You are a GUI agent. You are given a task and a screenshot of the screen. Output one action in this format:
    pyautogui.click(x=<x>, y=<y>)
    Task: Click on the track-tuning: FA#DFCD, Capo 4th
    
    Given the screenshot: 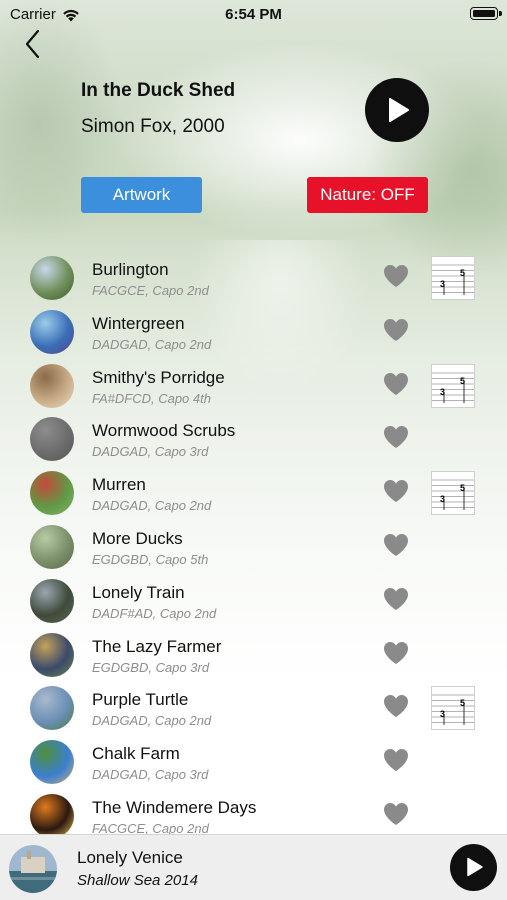 What is the action you would take?
    pyautogui.click(x=151, y=398)
    